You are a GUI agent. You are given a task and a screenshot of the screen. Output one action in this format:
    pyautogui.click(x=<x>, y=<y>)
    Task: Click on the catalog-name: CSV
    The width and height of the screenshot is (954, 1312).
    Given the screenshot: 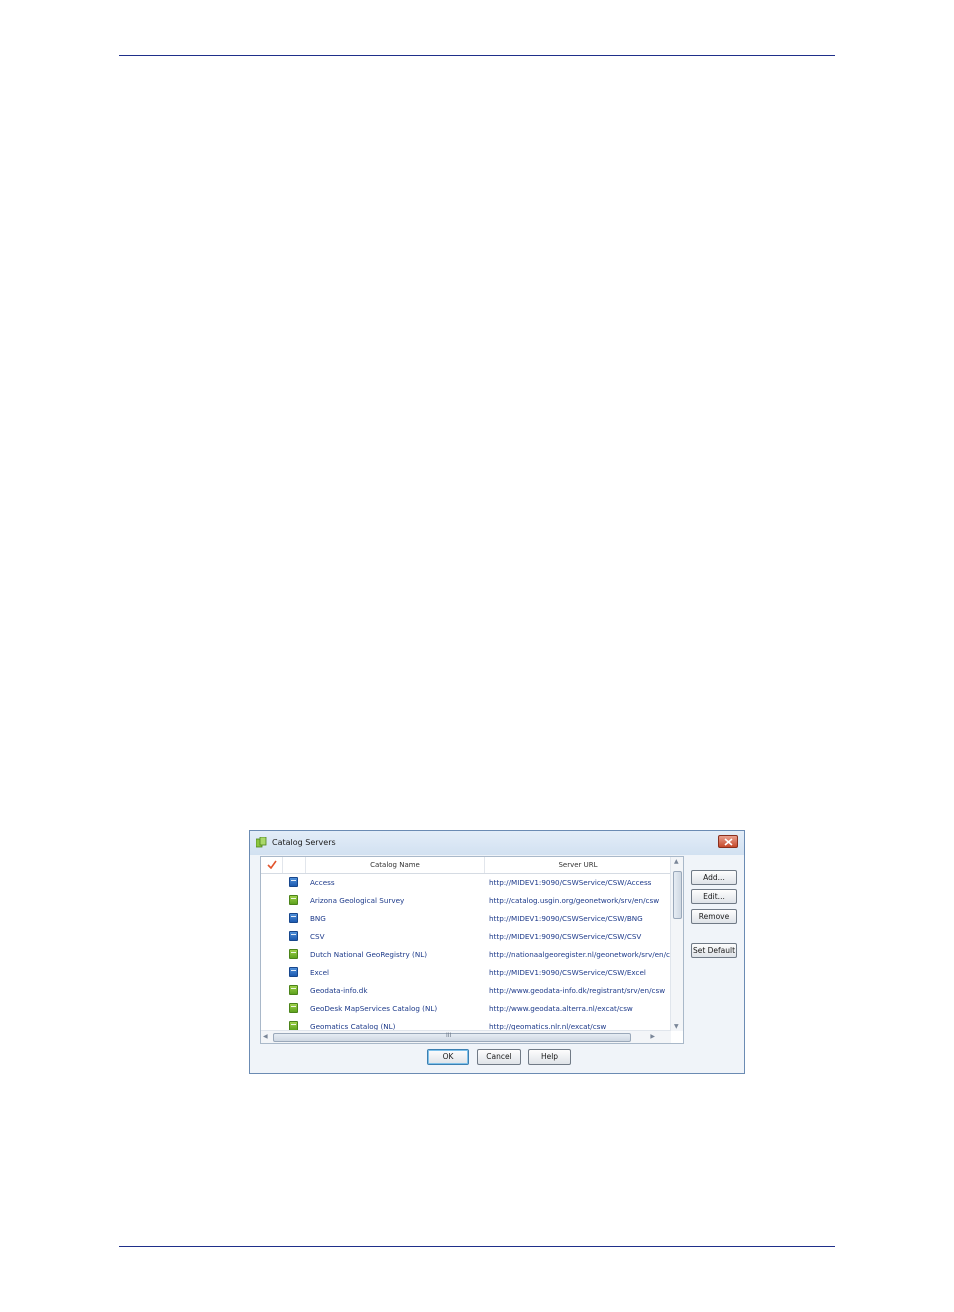 What is the action you would take?
    pyautogui.click(x=317, y=936)
    